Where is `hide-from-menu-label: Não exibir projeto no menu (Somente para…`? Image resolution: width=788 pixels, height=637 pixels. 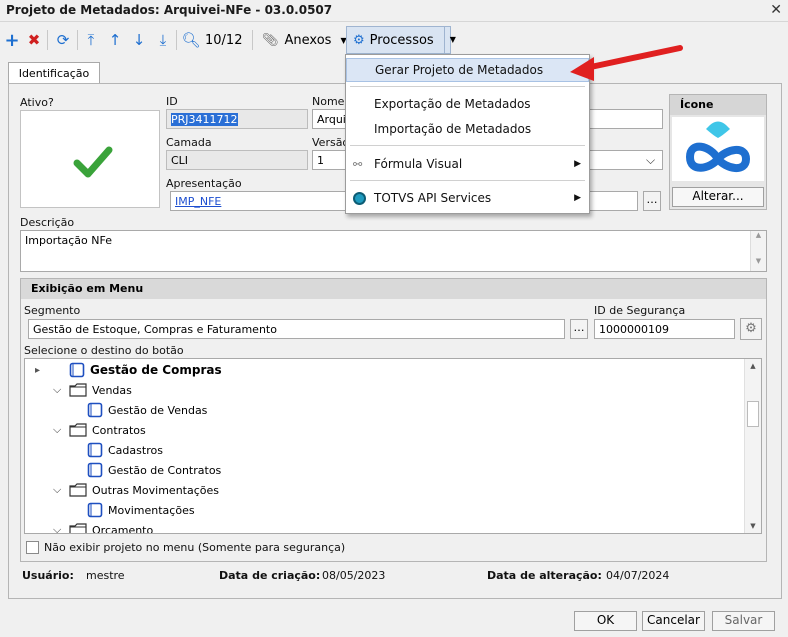 hide-from-menu-label: Não exibir projeto no menu (Somente para… is located at coordinates (195, 547).